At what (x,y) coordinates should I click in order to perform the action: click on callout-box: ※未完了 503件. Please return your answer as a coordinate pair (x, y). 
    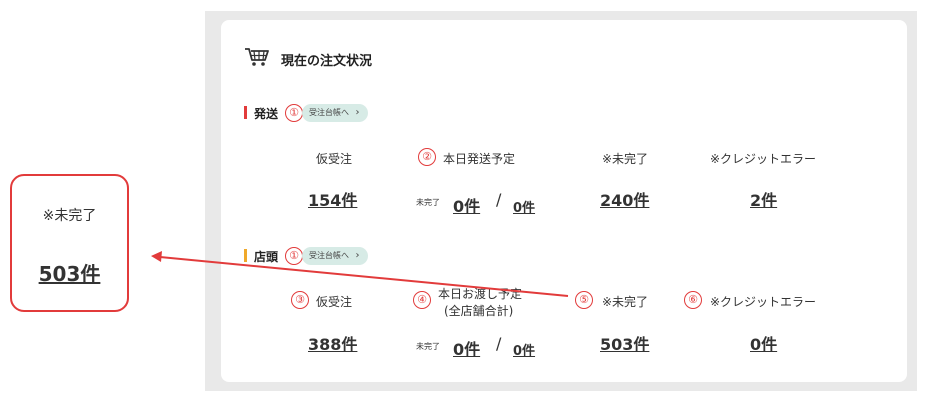
    Looking at the image, I should click on (69, 243).